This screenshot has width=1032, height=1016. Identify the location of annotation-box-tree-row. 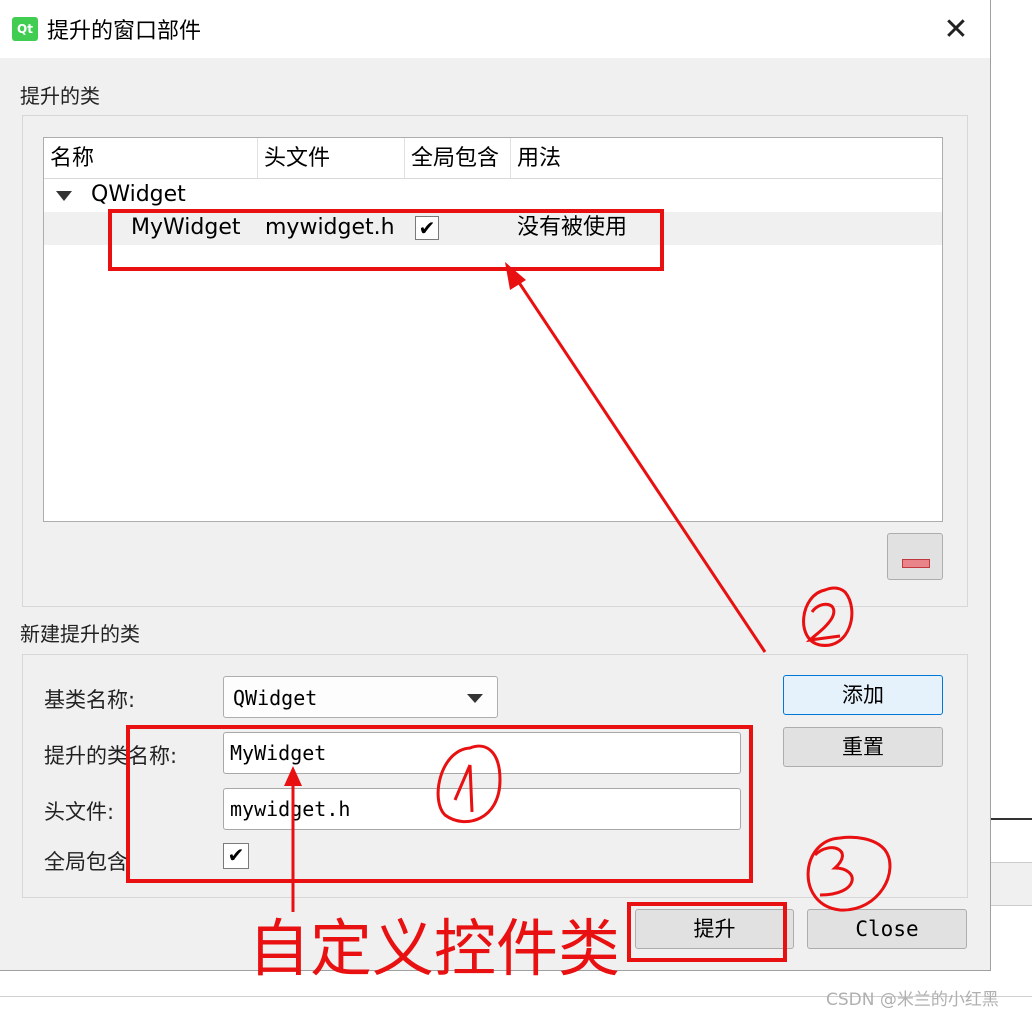
(386, 240).